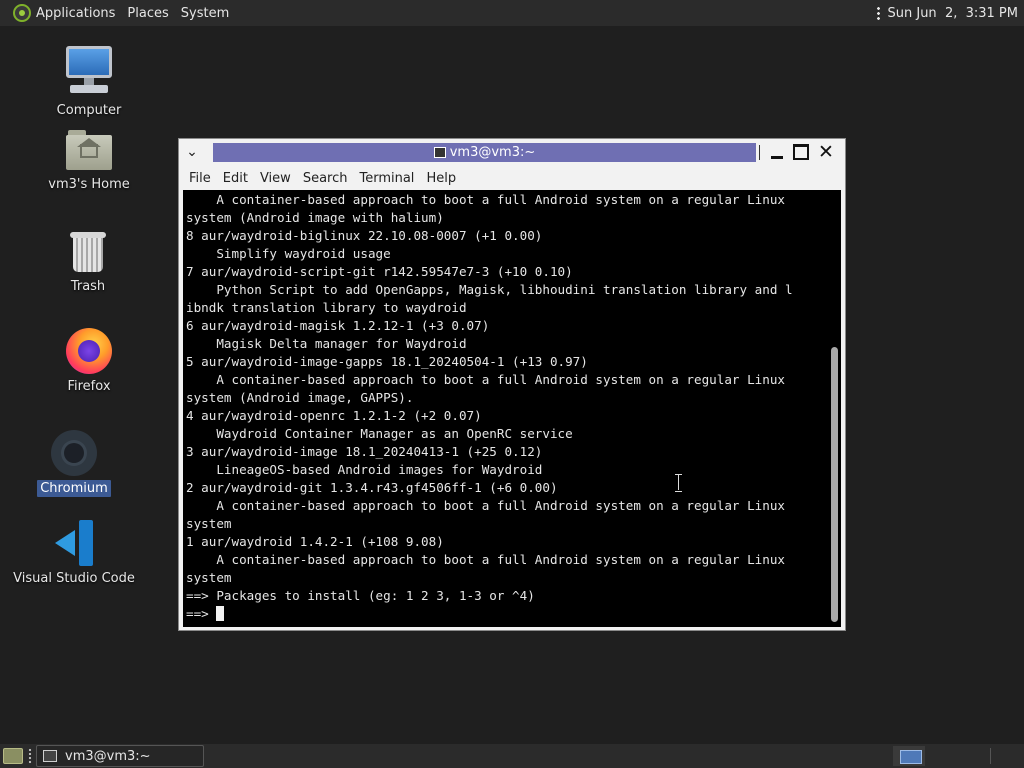  Describe the element at coordinates (338, 325) in the screenshot. I see `terminal-line: 6 aur/waydroid-magisk 1.2.12-1 (+3 0.07)` at that location.